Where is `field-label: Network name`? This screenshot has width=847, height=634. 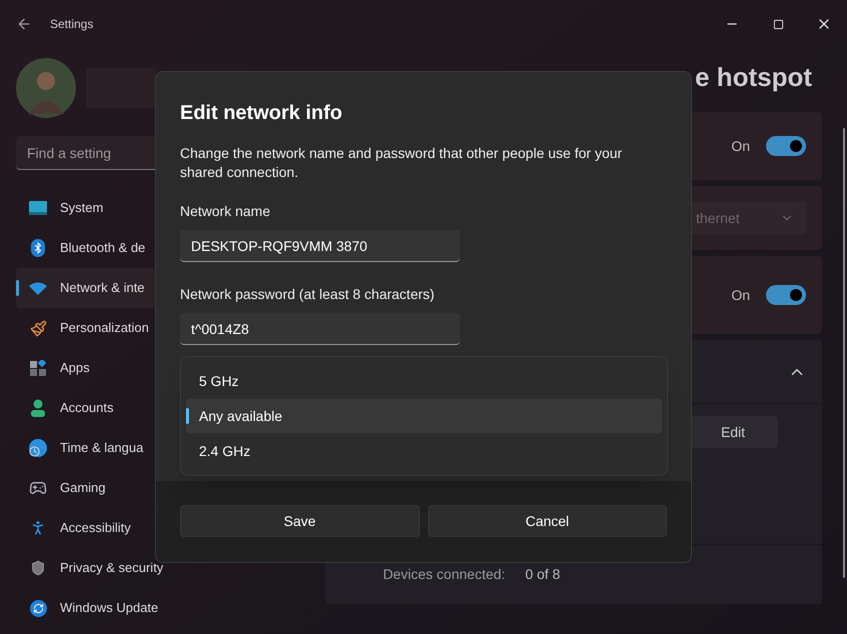 field-label: Network name is located at coordinates (226, 211).